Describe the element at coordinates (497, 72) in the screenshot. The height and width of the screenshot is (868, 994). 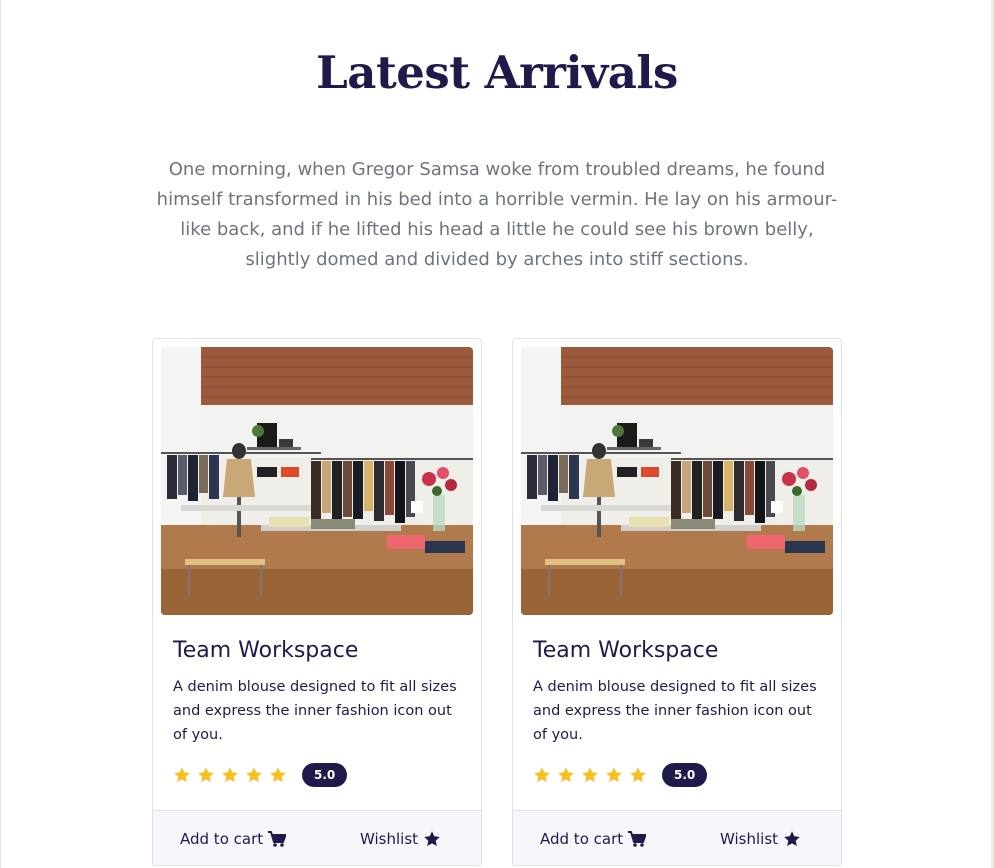
I see `section-title: Latest Arrivals` at that location.